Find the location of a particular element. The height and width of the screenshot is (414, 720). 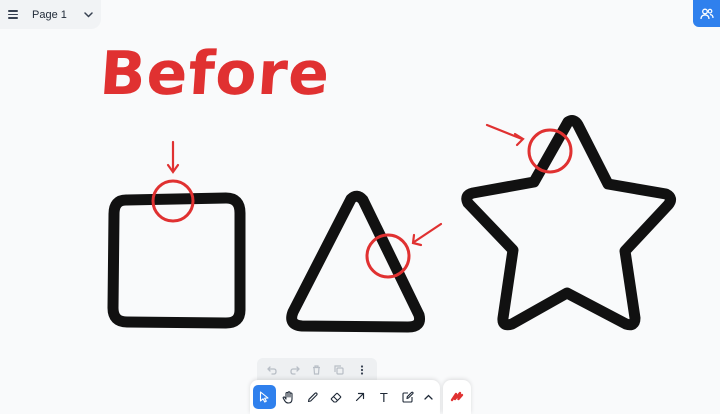

eraser-tool is located at coordinates (336, 397).